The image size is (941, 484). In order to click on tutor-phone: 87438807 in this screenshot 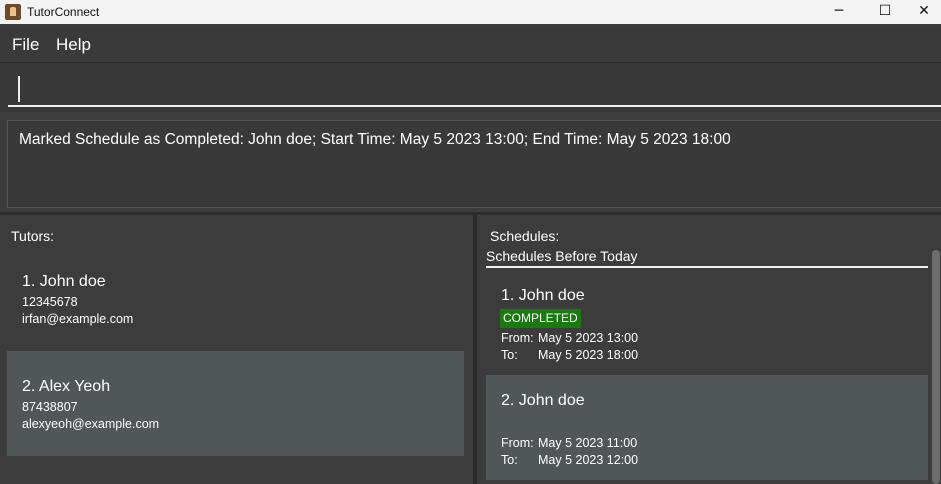, I will do `click(50, 407)`.